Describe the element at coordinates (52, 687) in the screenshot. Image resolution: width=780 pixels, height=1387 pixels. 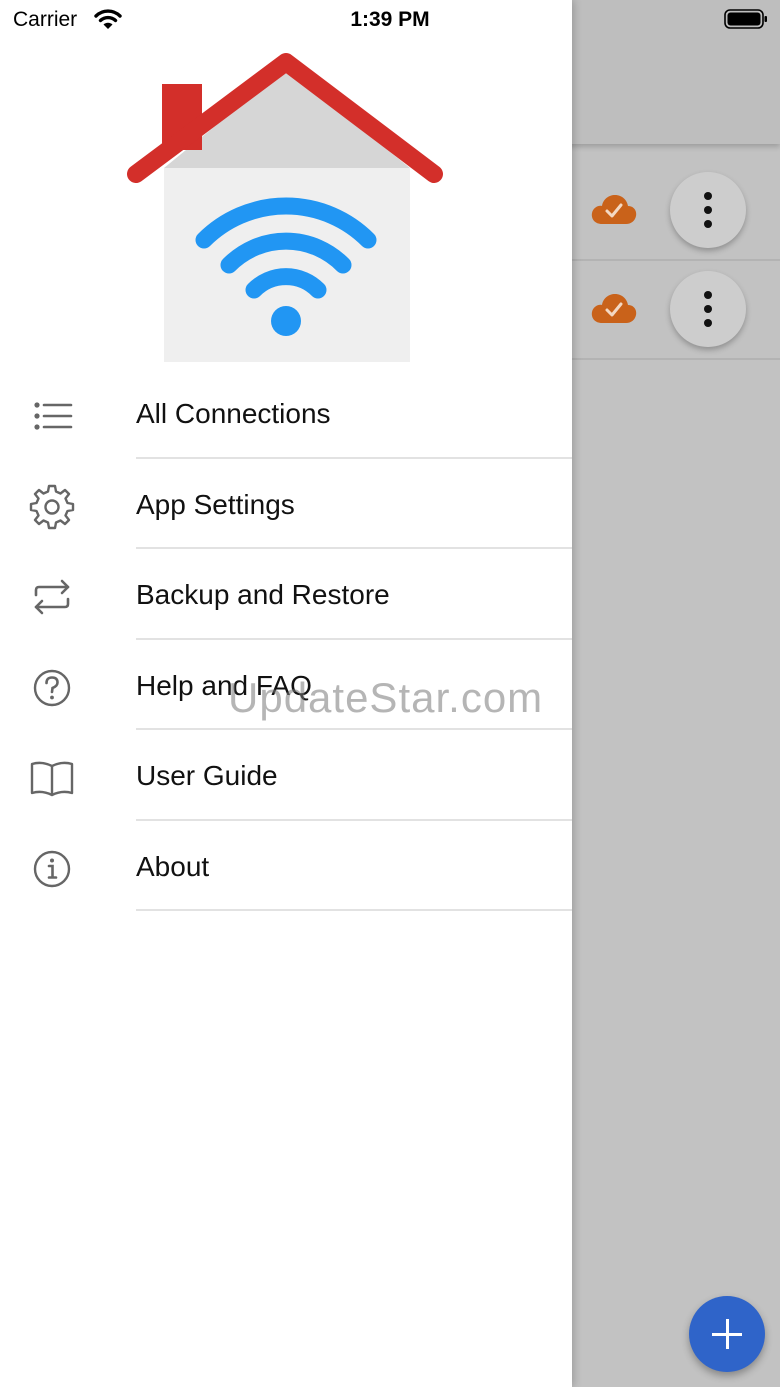
I see `help-icon` at that location.